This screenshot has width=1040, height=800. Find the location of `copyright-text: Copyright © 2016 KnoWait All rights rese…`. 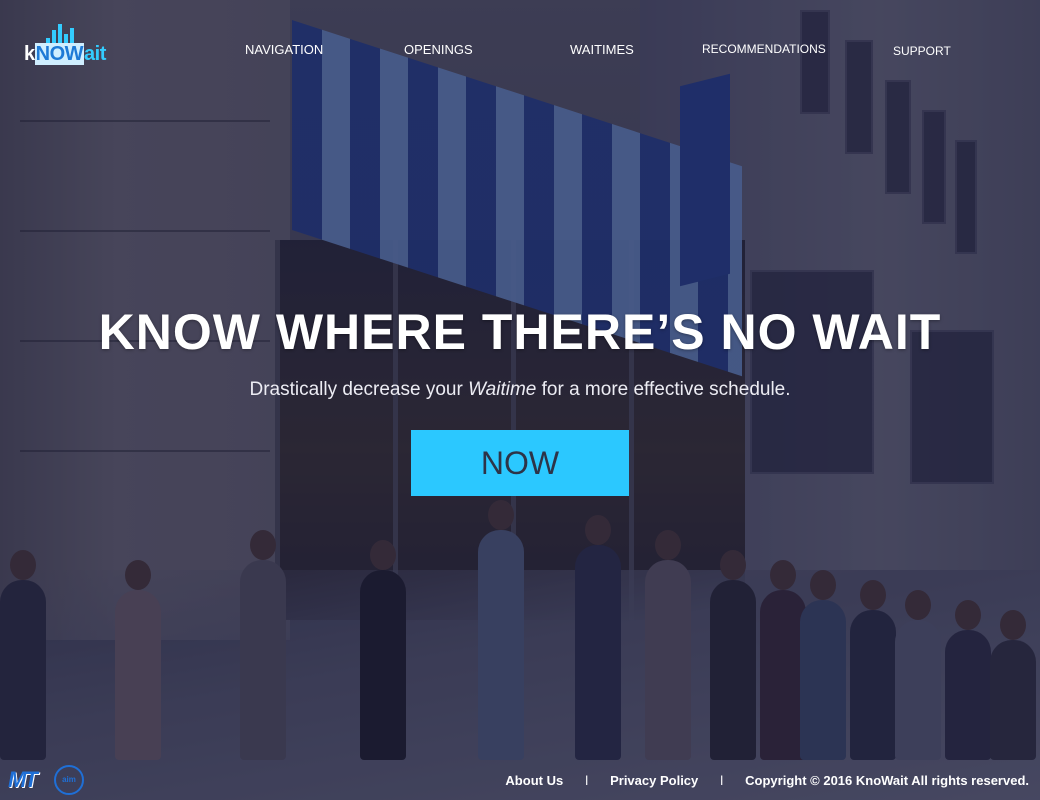

copyright-text: Copyright © 2016 KnoWait All rights rese… is located at coordinates (887, 780).